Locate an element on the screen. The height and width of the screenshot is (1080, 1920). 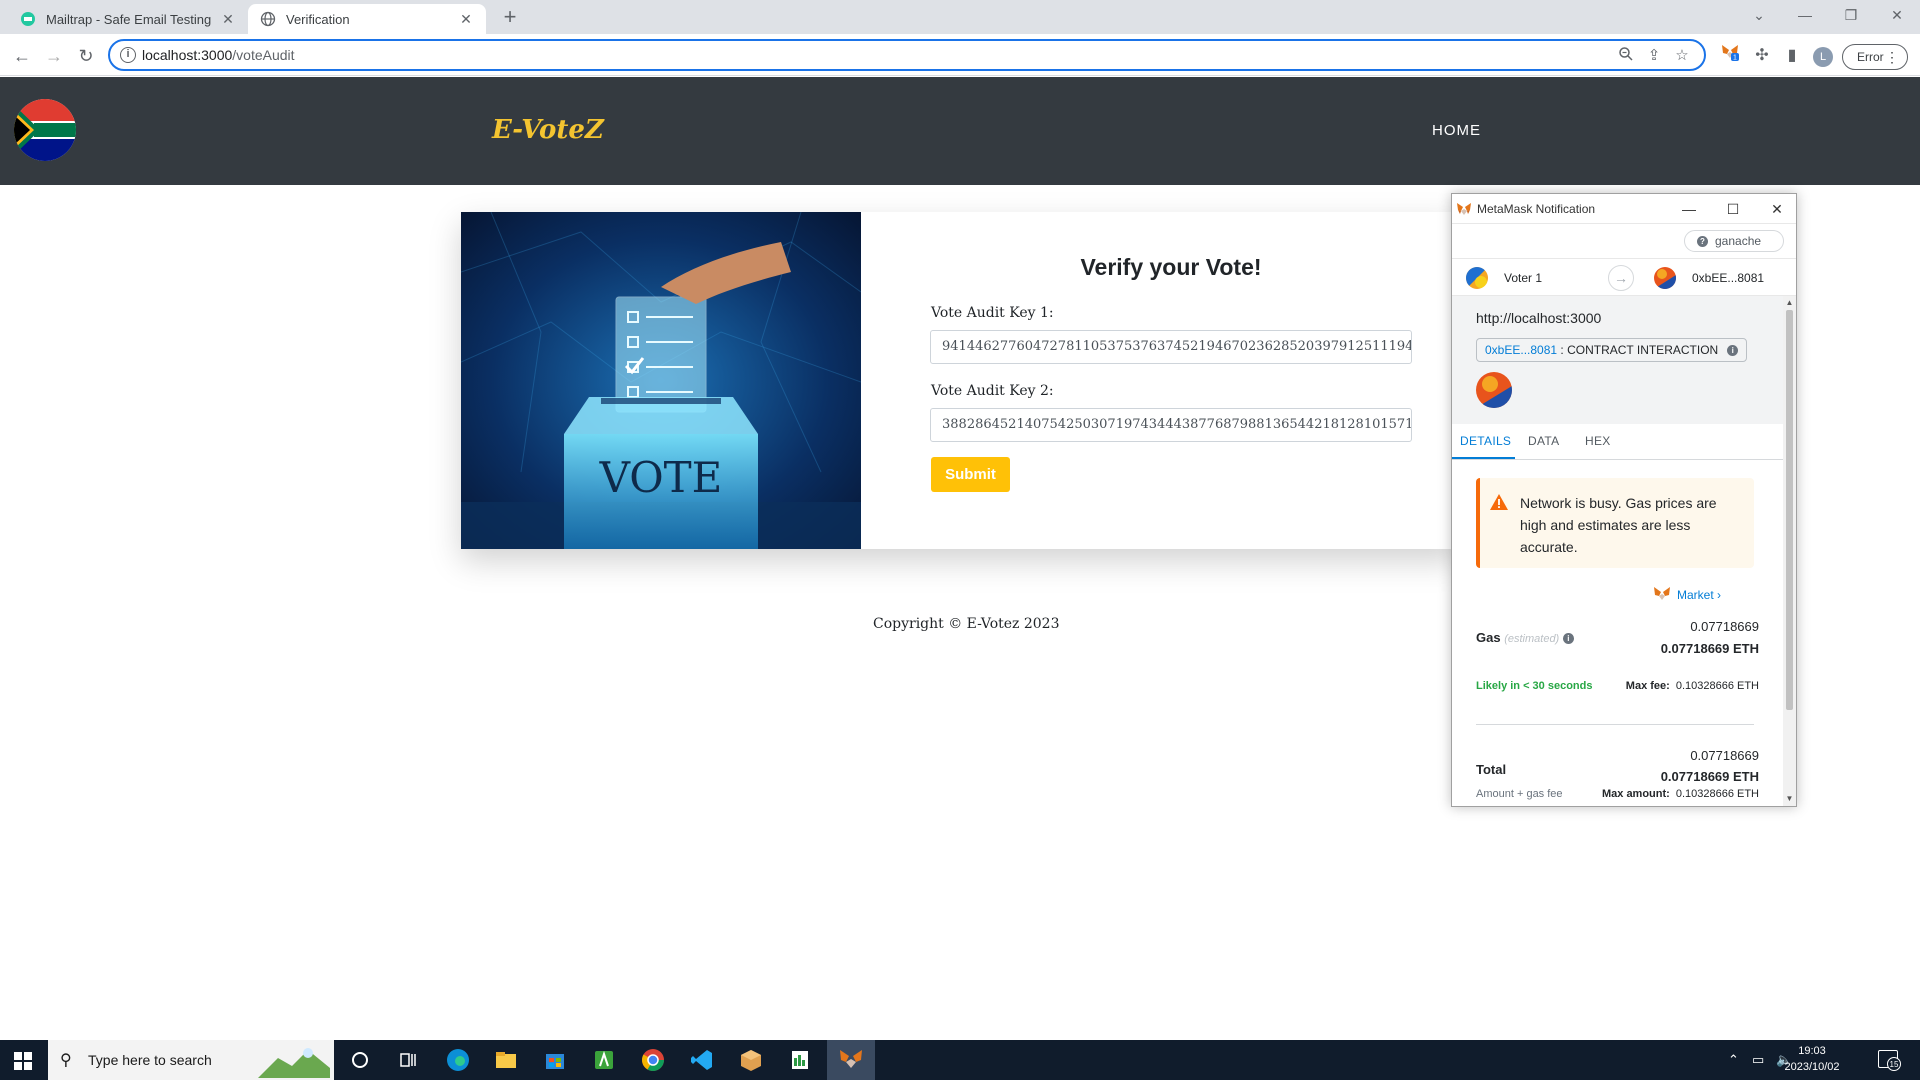
network-tray-icon: ▭ is located at coordinates (1758, 1060).